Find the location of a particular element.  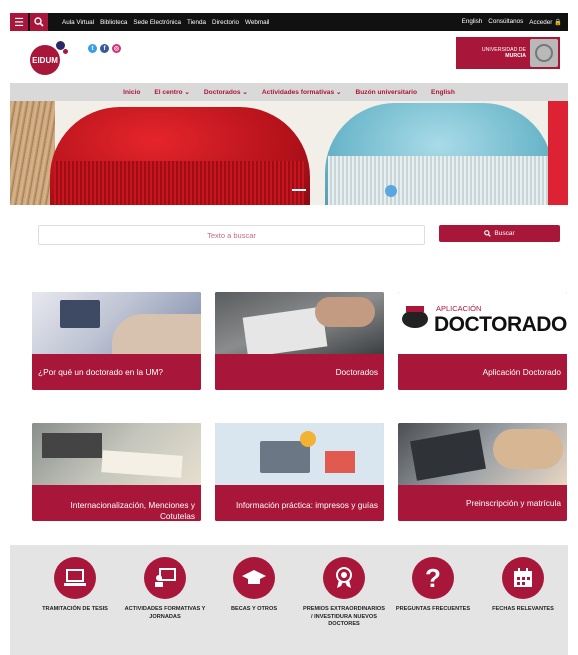

nav-item-english: English is located at coordinates (443, 92).